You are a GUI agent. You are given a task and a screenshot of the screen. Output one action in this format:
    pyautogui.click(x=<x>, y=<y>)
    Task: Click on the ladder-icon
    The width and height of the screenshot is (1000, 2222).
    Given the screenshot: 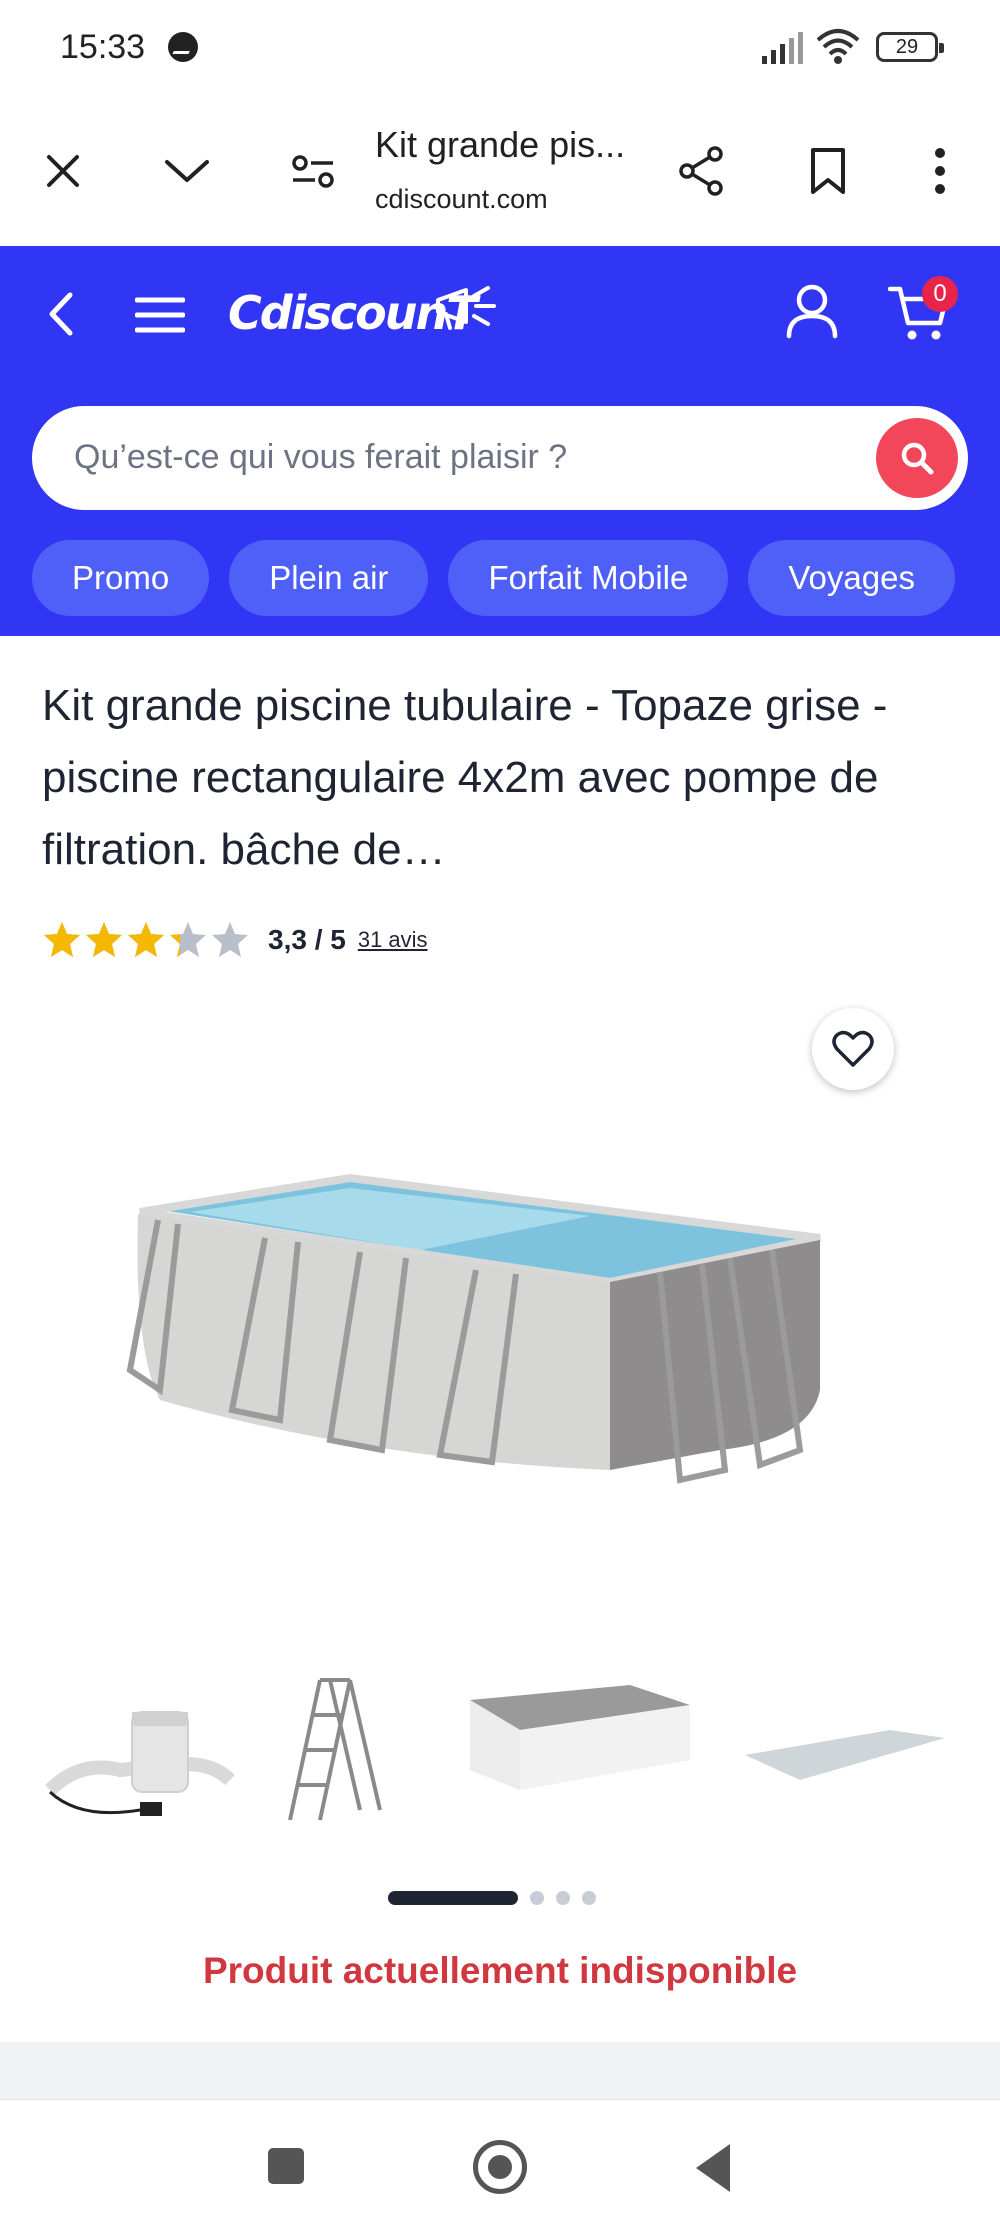 What is the action you would take?
    pyautogui.click(x=340, y=1750)
    